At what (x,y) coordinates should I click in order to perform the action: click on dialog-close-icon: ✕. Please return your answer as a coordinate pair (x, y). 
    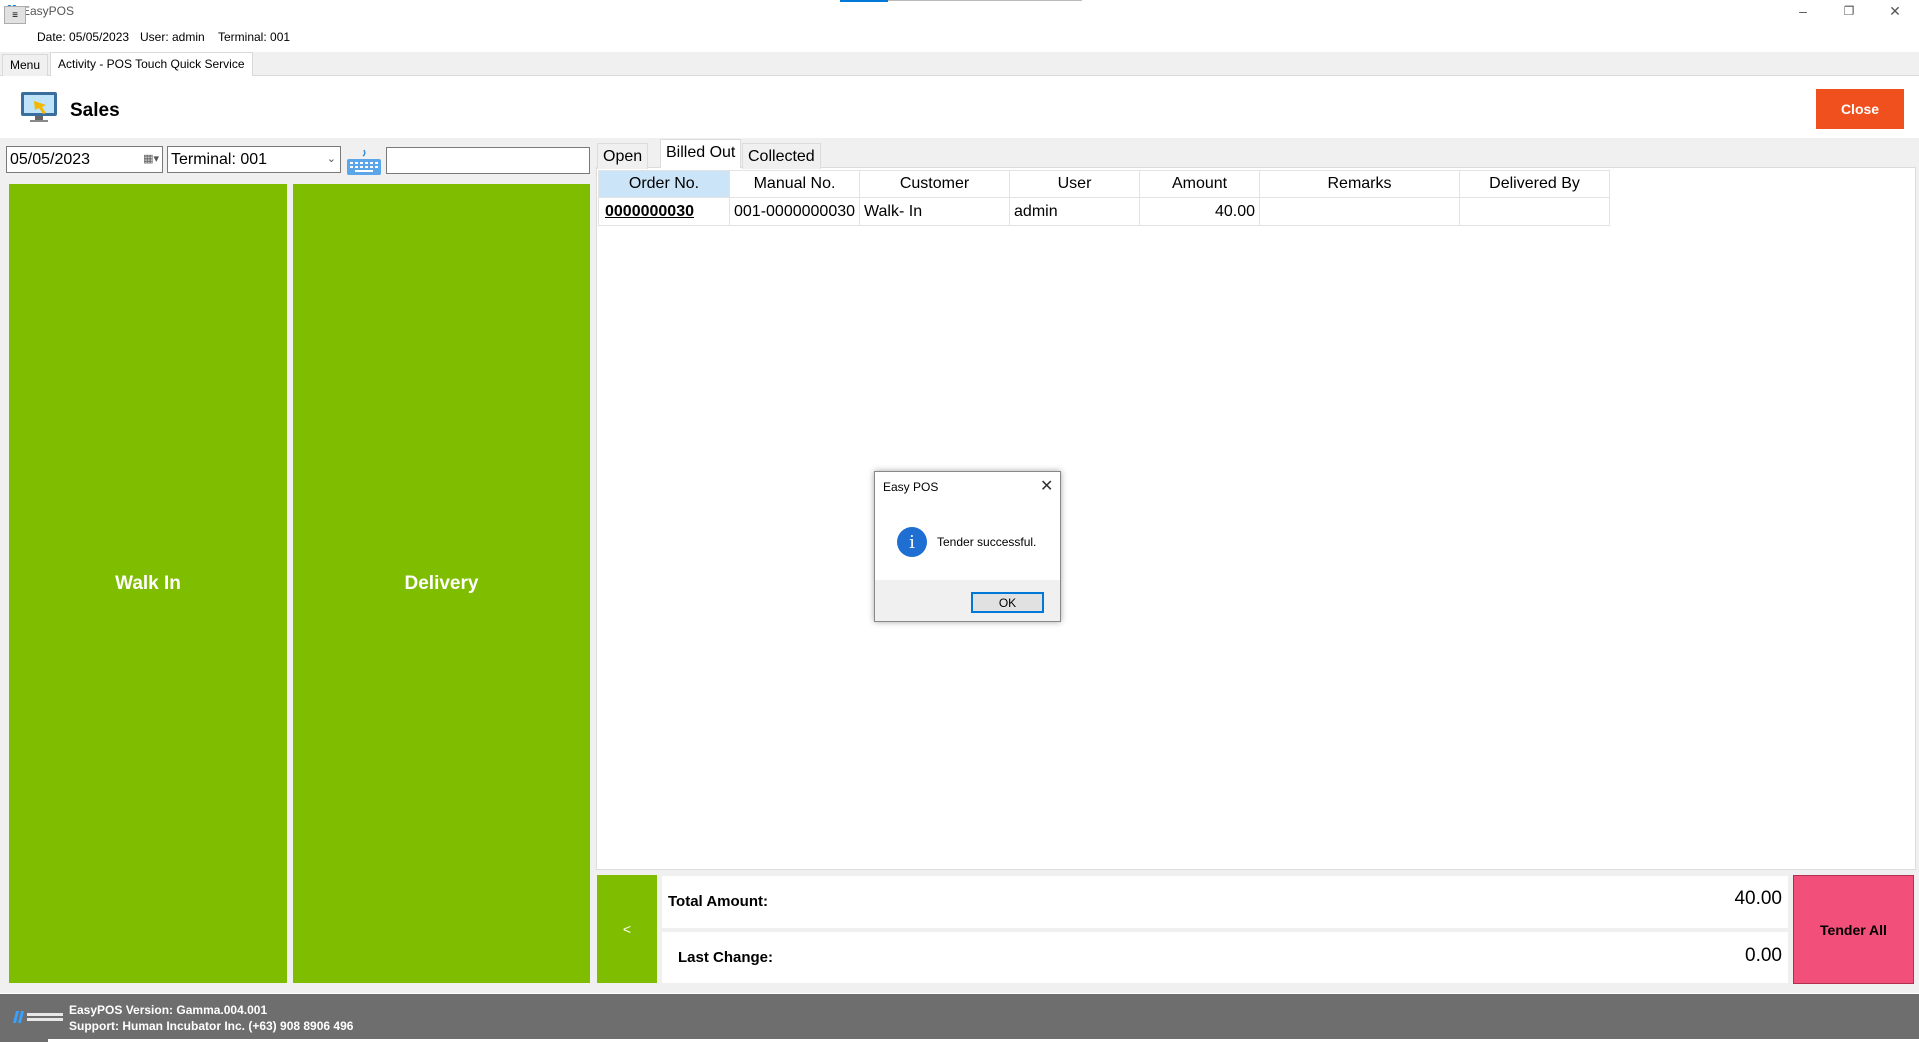
    Looking at the image, I should click on (1046, 486).